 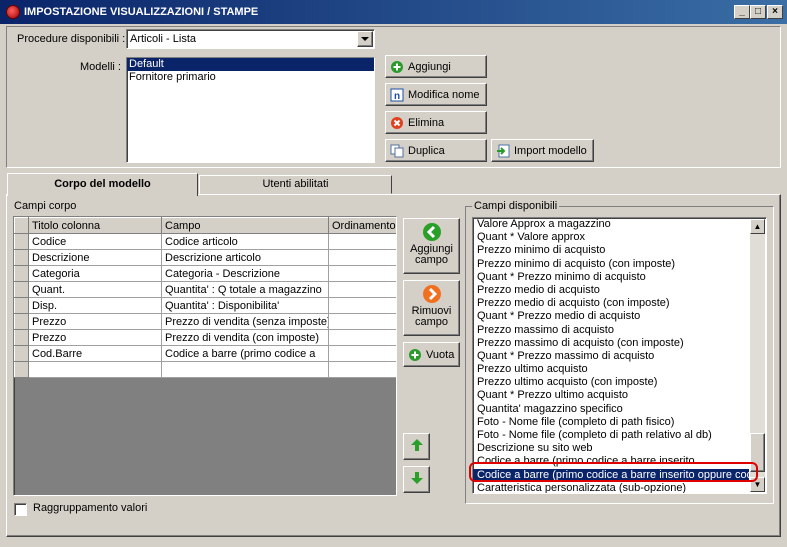 What do you see at coordinates (416, 479) in the screenshot?
I see `move-down-button` at bounding box center [416, 479].